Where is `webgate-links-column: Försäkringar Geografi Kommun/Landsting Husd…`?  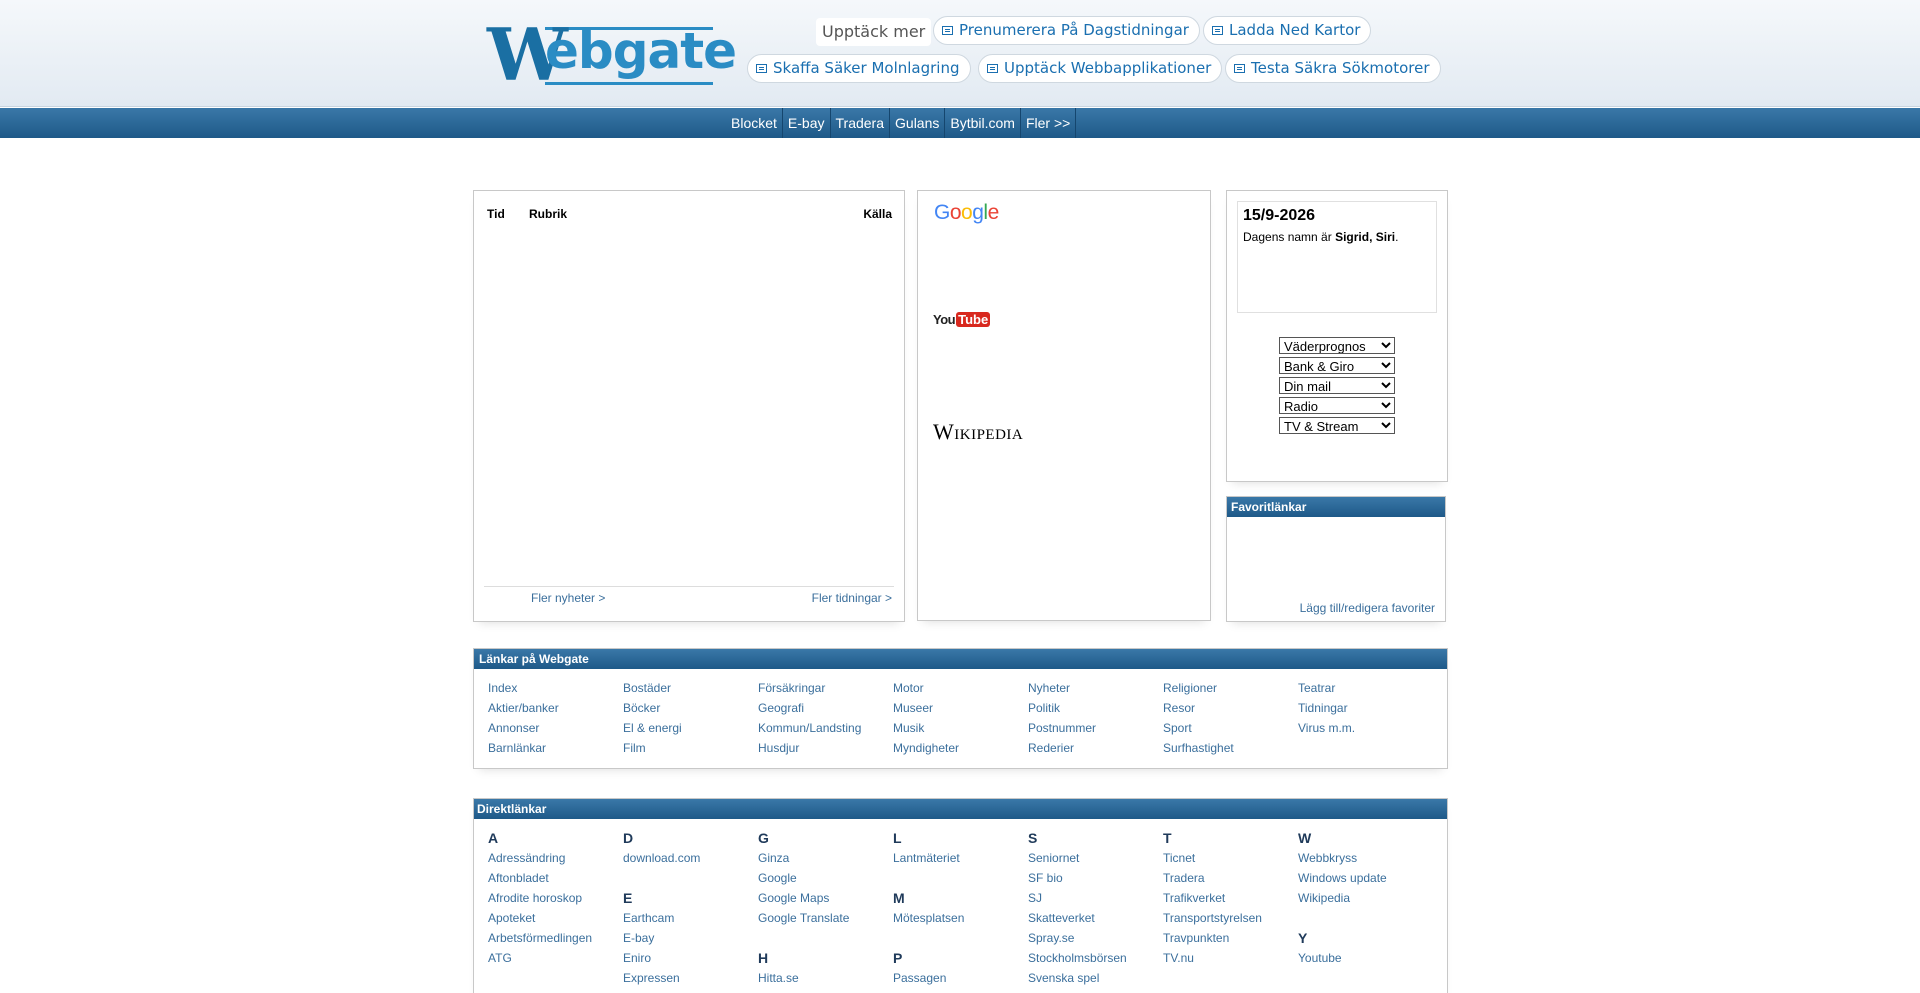
webgate-links-column: Försäkringar Geografi Kommun/Landsting Husd… is located at coordinates (809, 718).